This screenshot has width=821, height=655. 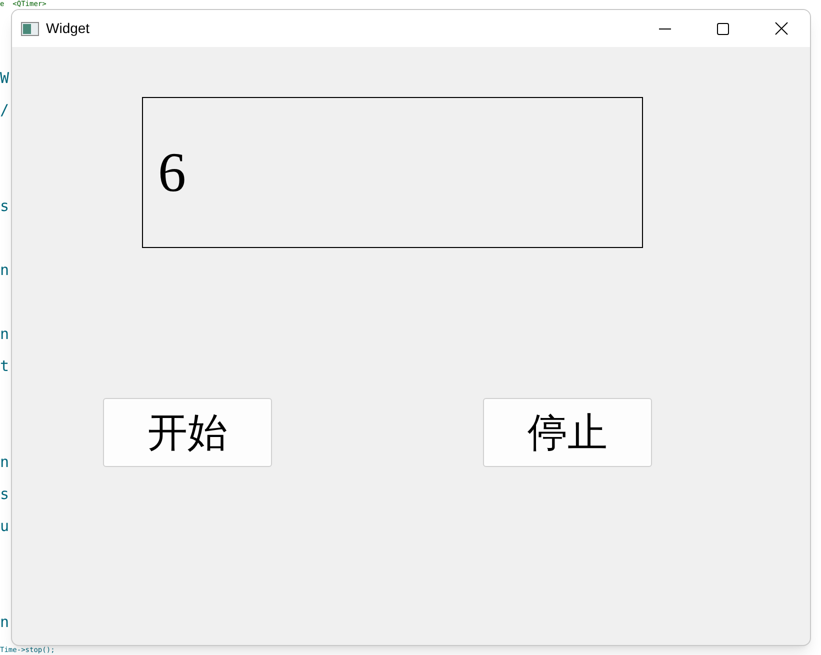 What do you see at coordinates (68, 28) in the screenshot?
I see `window-title: Widget` at bounding box center [68, 28].